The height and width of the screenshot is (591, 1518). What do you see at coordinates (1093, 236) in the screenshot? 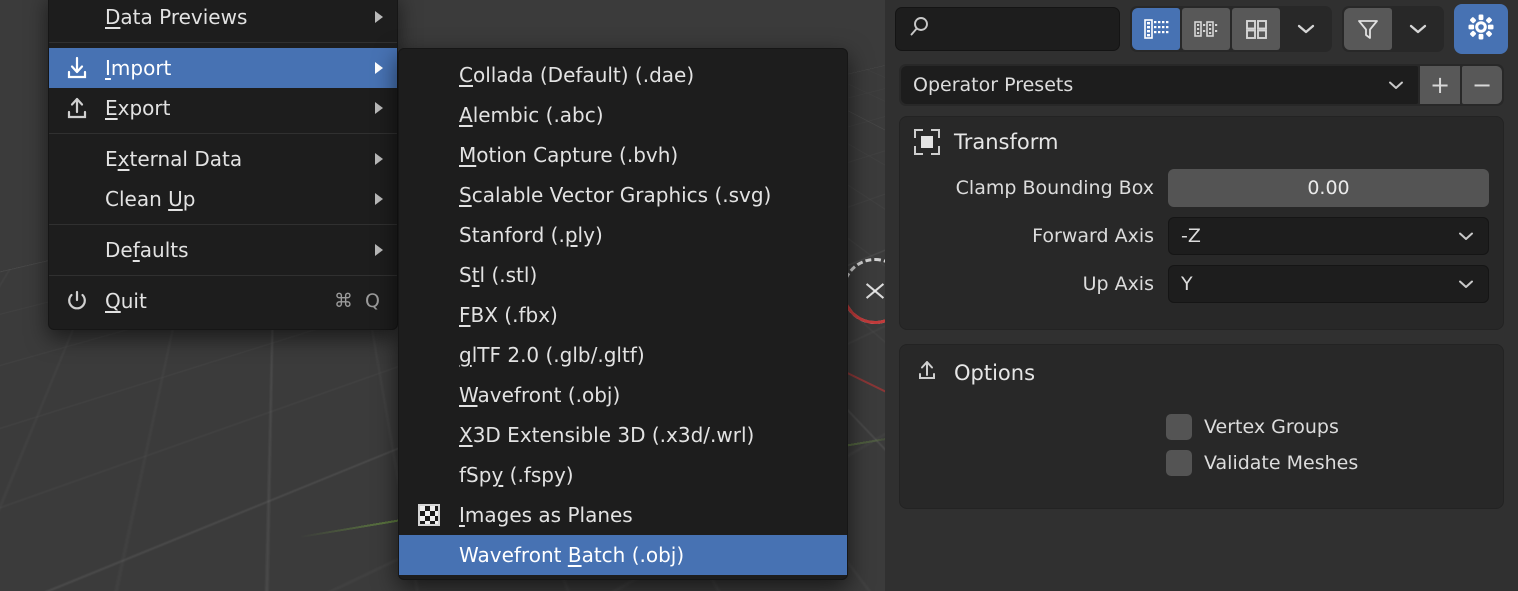
I see `forward-axis-label: Forward Axis` at bounding box center [1093, 236].